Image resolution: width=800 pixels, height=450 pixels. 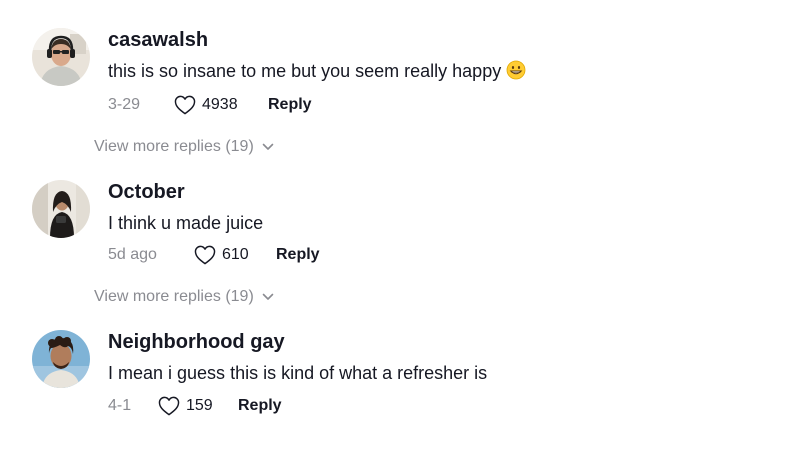 I want to click on grinning-face-emoji-icon, so click(x=516, y=72).